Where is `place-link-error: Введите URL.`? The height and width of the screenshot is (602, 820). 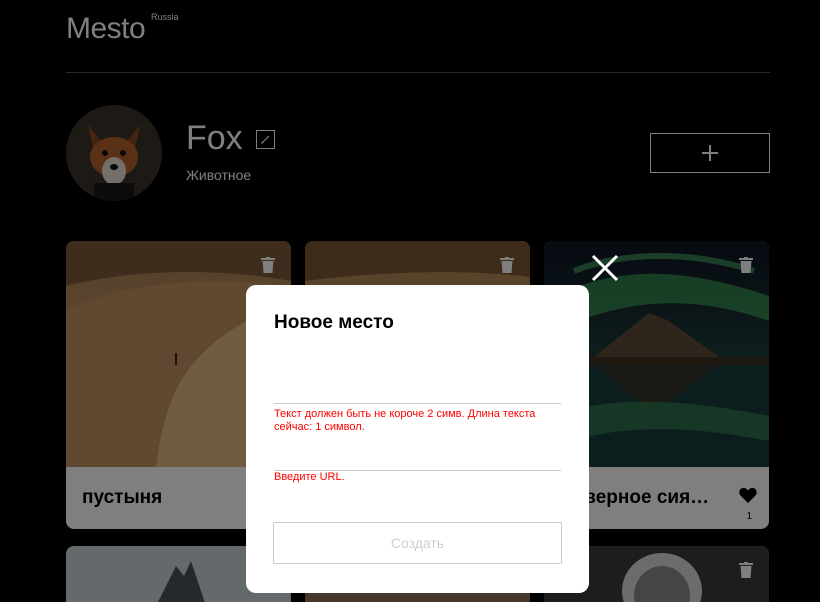
place-link-error: Введите URL. is located at coordinates (309, 477).